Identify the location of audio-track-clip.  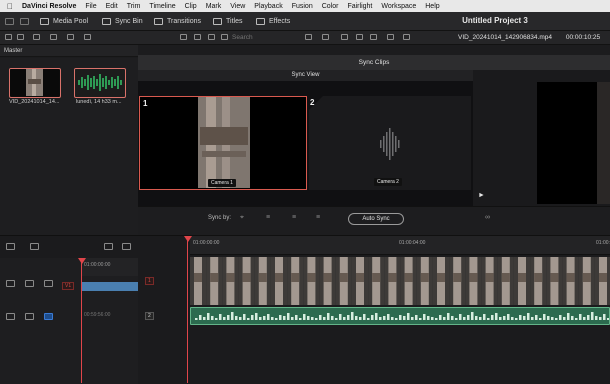
(400, 316).